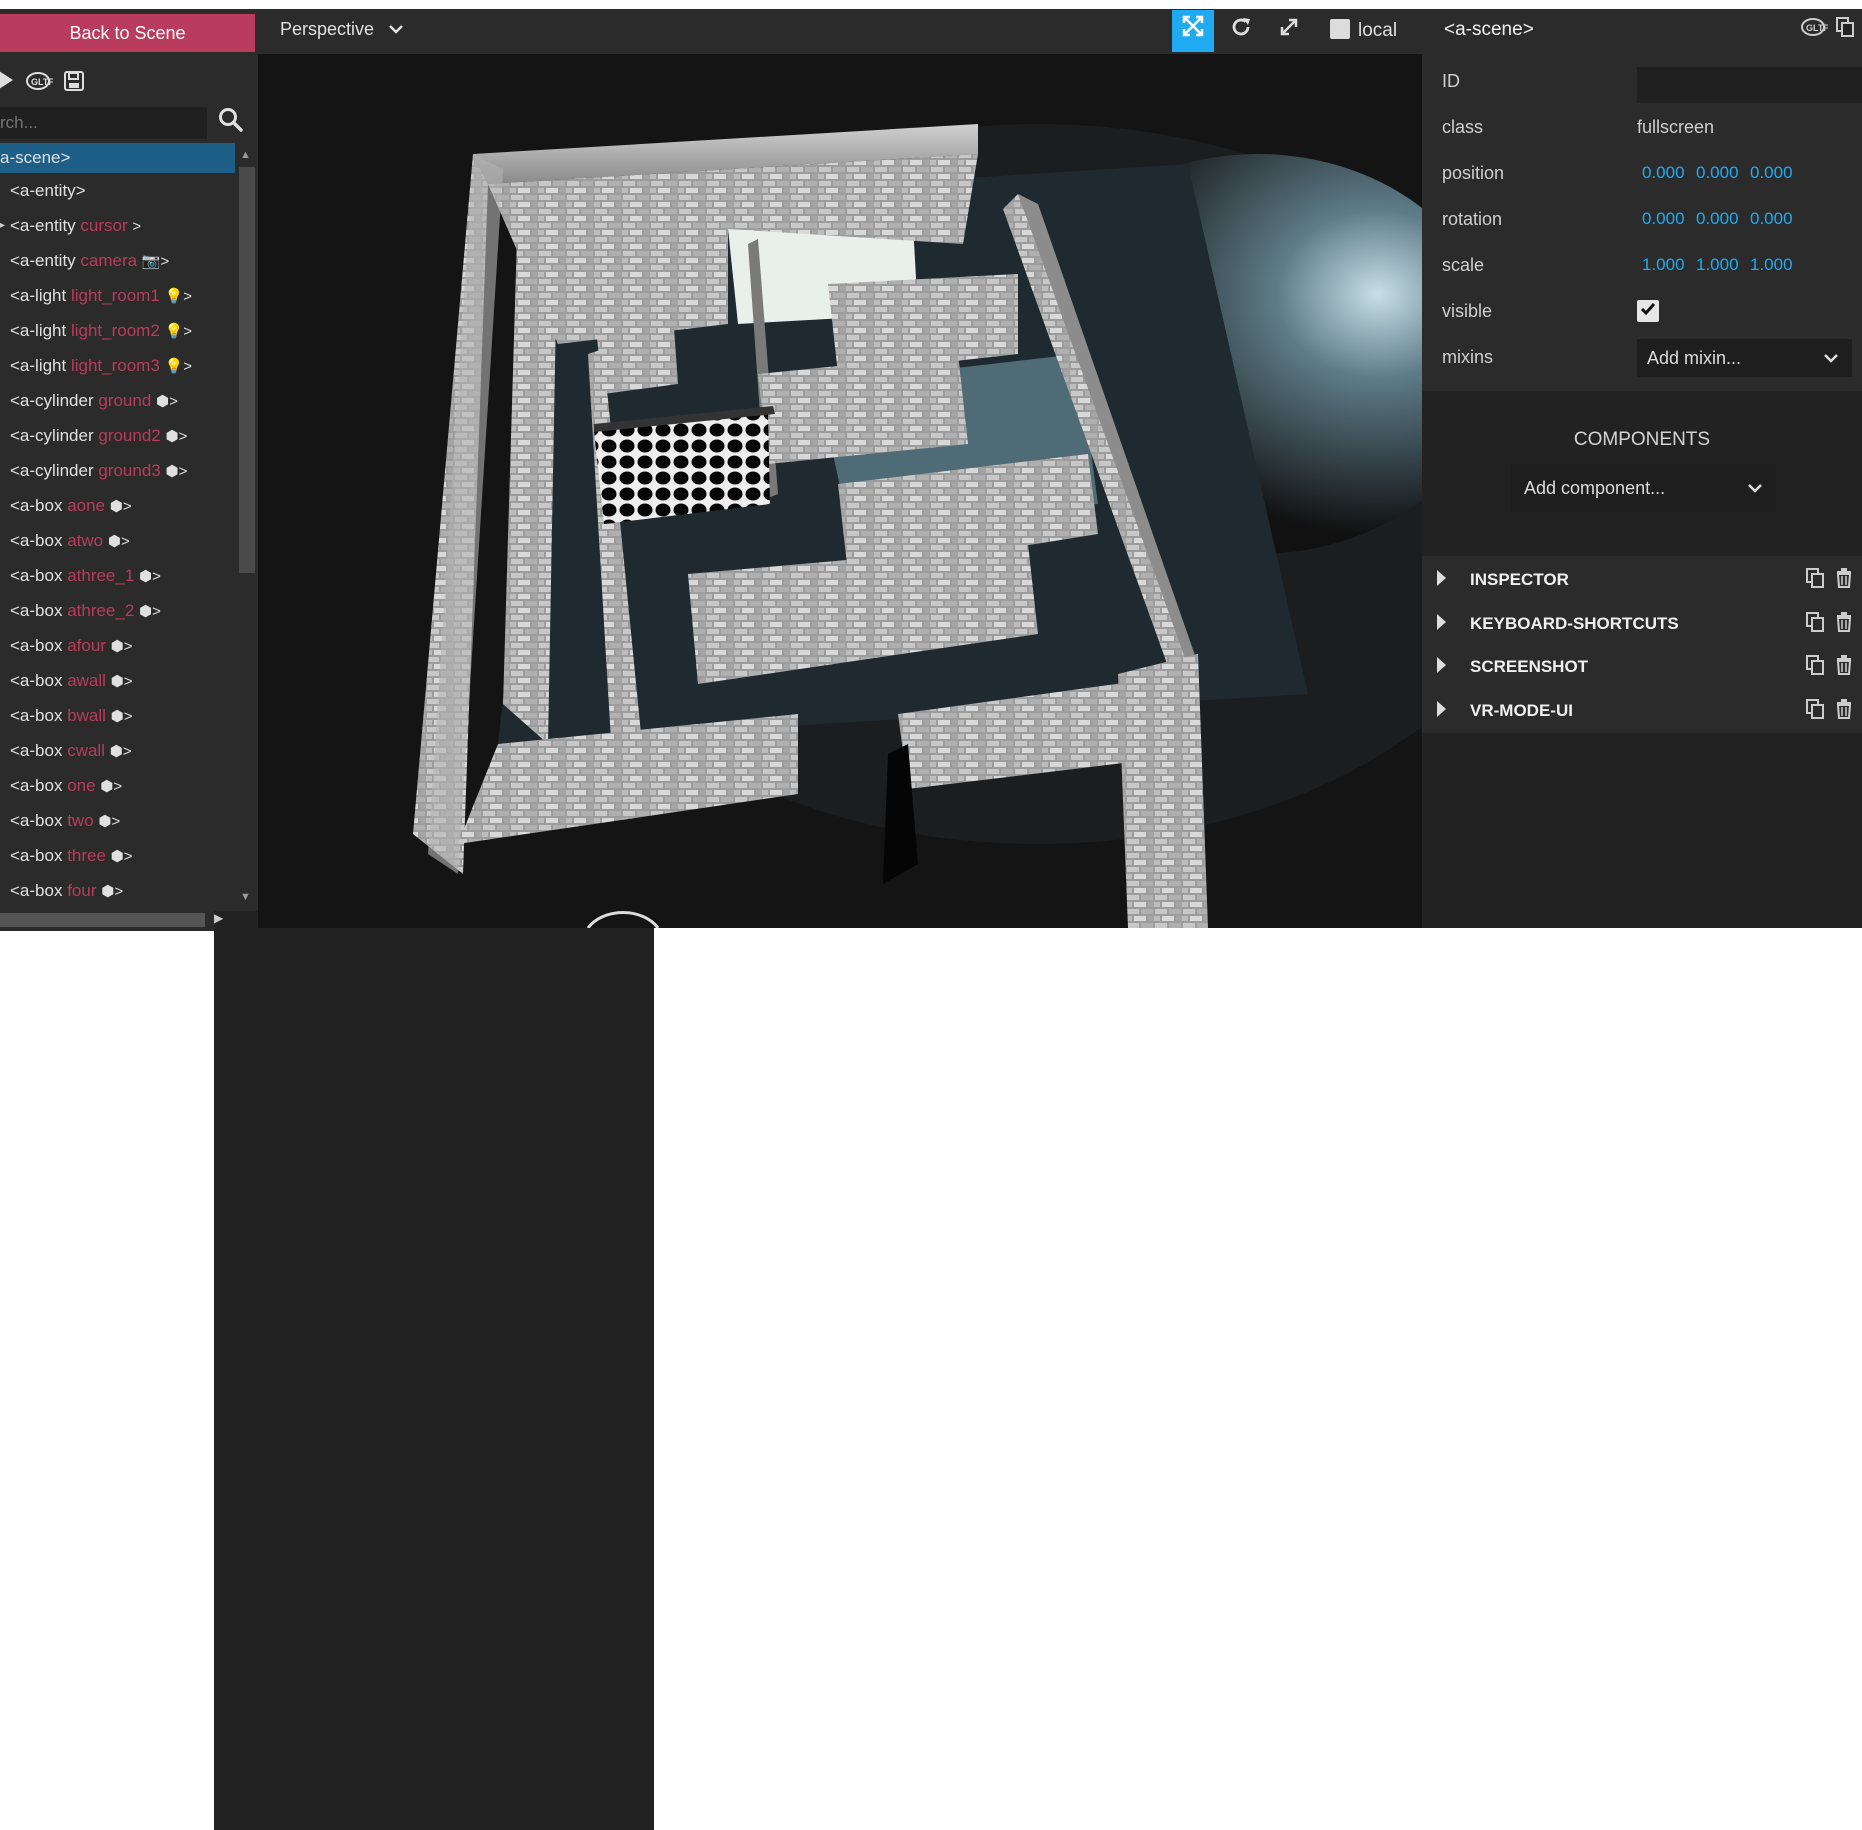  Describe the element at coordinates (86, 680) in the screenshot. I see `entity-id: awall` at that location.